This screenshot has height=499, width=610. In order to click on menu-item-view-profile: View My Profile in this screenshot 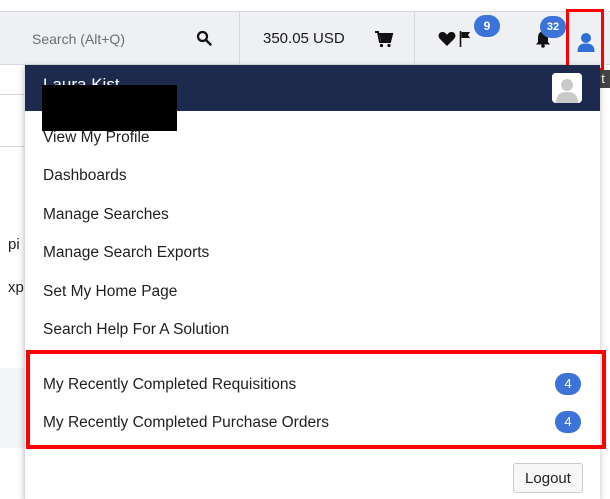, I will do `click(96, 138)`.